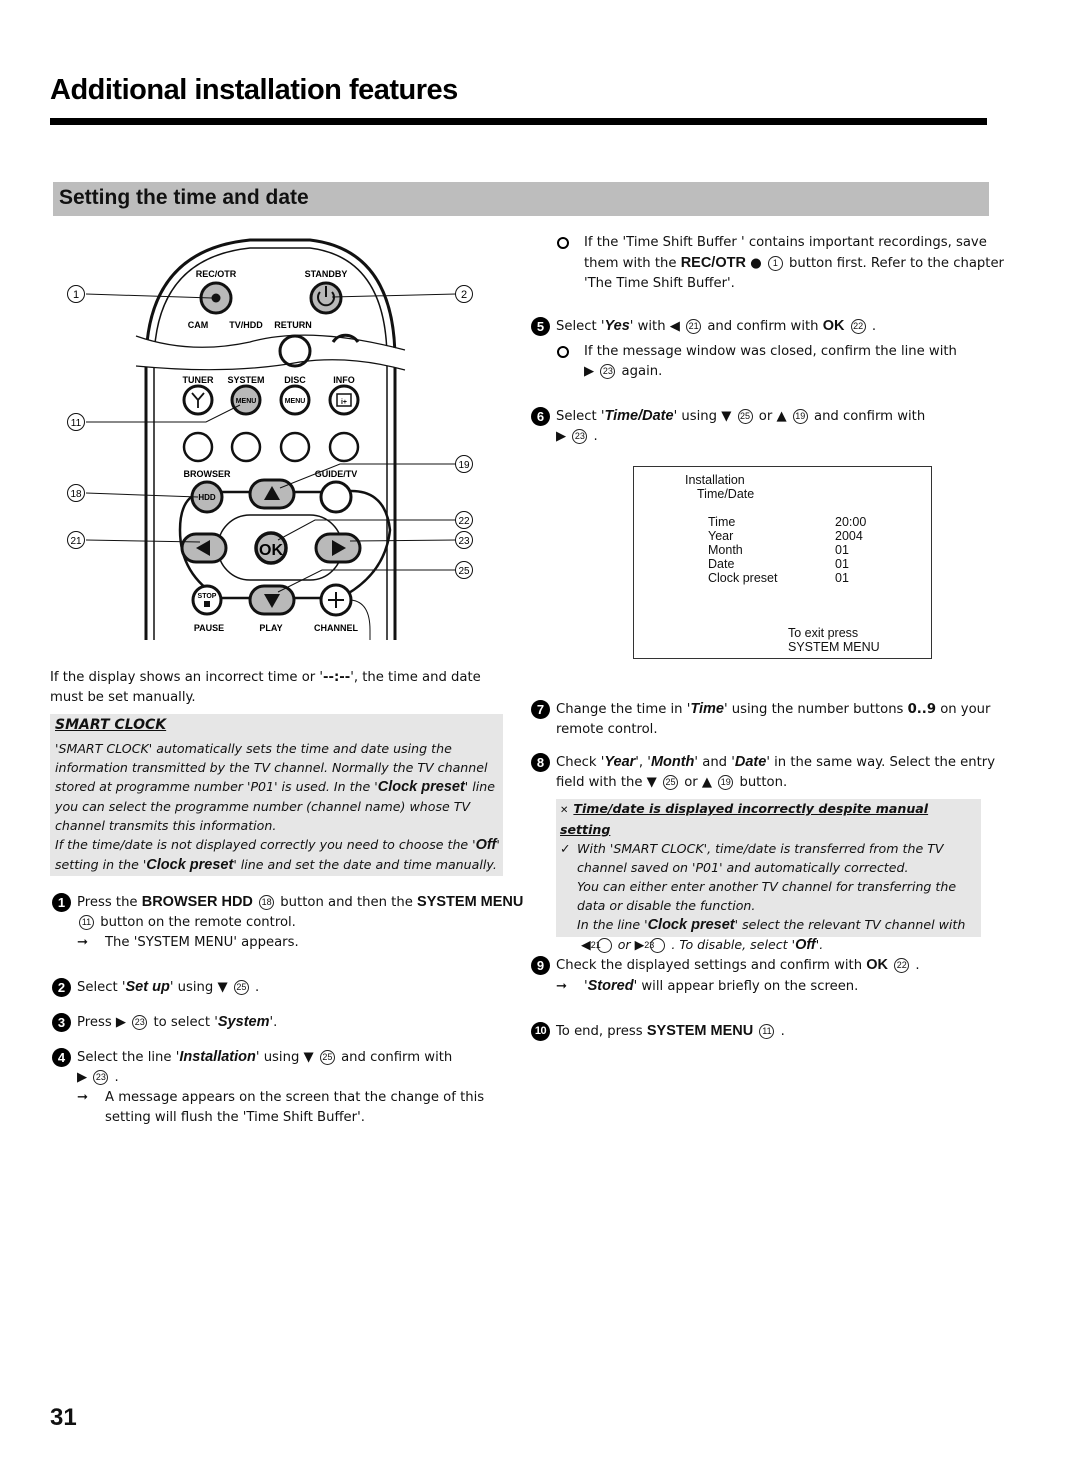 The image size is (1080, 1473). I want to click on label-system: SYSTEM, so click(245, 380).